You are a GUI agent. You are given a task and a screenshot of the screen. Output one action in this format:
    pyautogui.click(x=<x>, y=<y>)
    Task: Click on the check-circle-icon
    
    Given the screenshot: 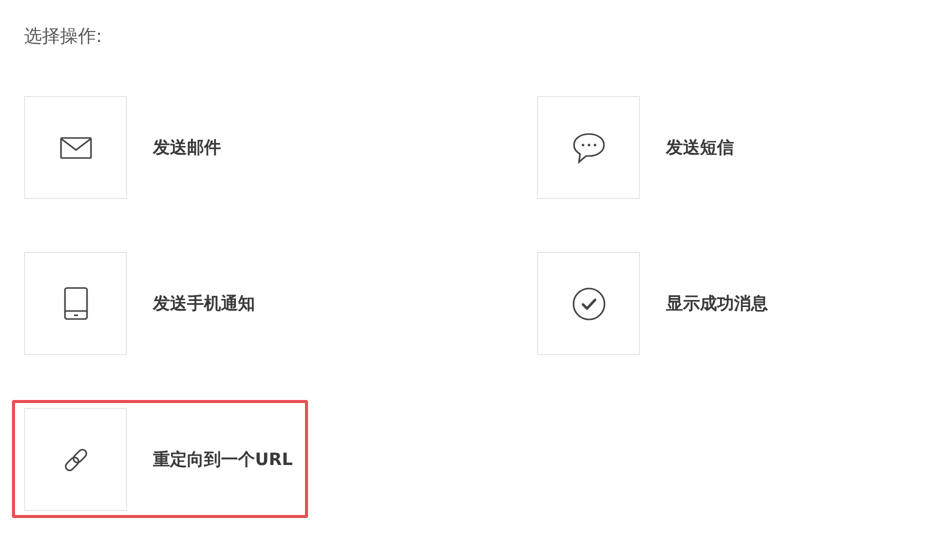 What is the action you would take?
    pyautogui.click(x=589, y=303)
    